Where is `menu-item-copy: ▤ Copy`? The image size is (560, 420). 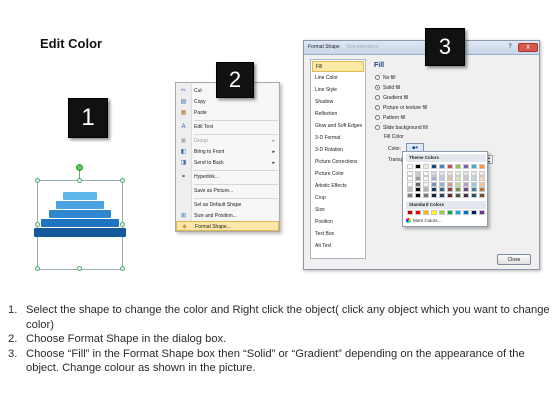
menu-item-copy: ▤ Copy is located at coordinates (227, 102).